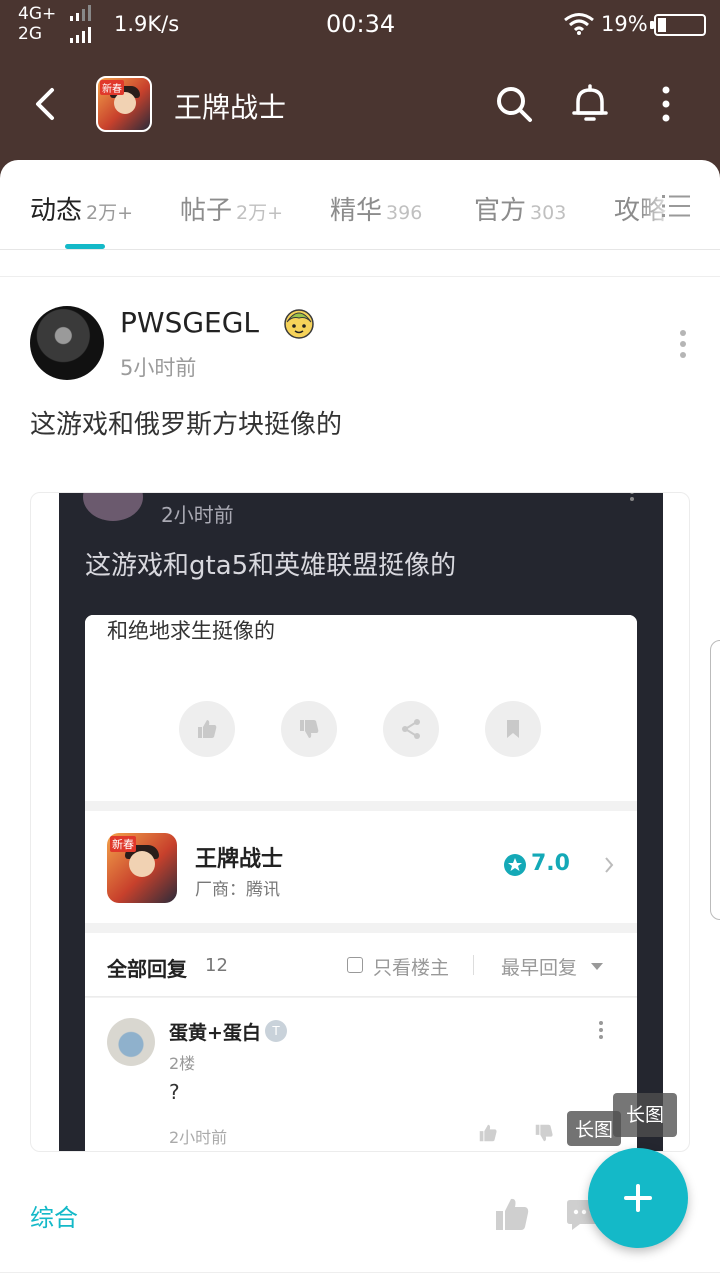  Describe the element at coordinates (186, 422) in the screenshot. I see `post-text: 这游戏和俄罗斯方块挺像的` at that location.